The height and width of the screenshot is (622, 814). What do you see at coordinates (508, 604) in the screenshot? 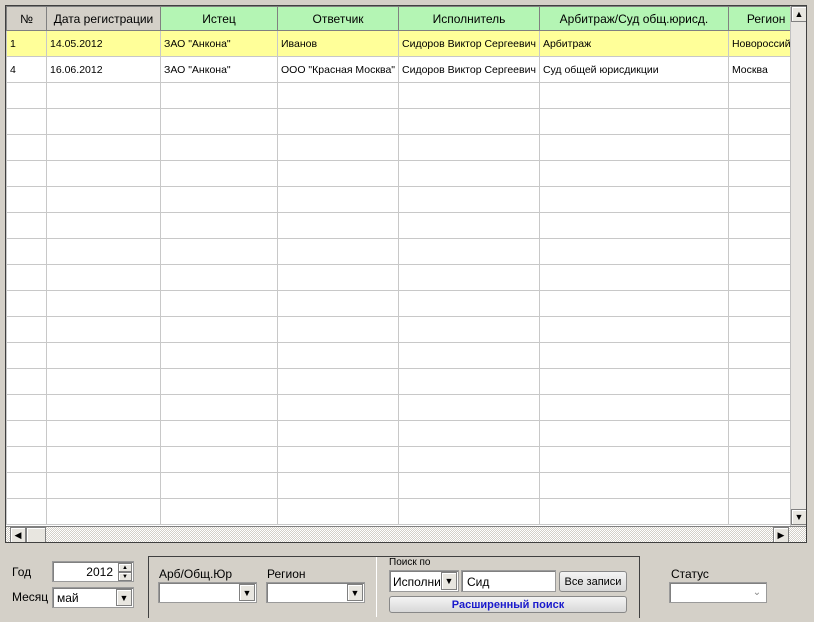
I see `advanced-search-button: Расширенный поиск` at bounding box center [508, 604].